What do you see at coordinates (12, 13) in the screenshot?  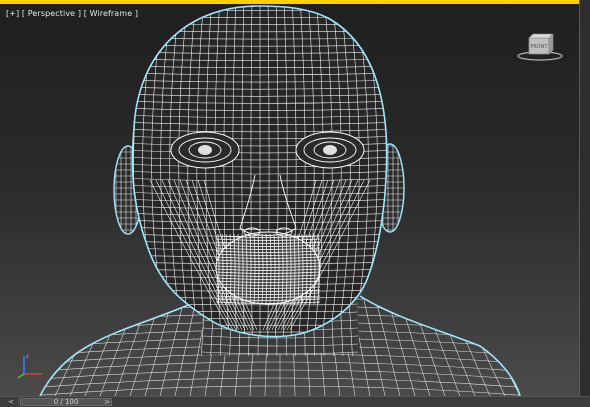 I see `viewport-plus-menu: [+]` at bounding box center [12, 13].